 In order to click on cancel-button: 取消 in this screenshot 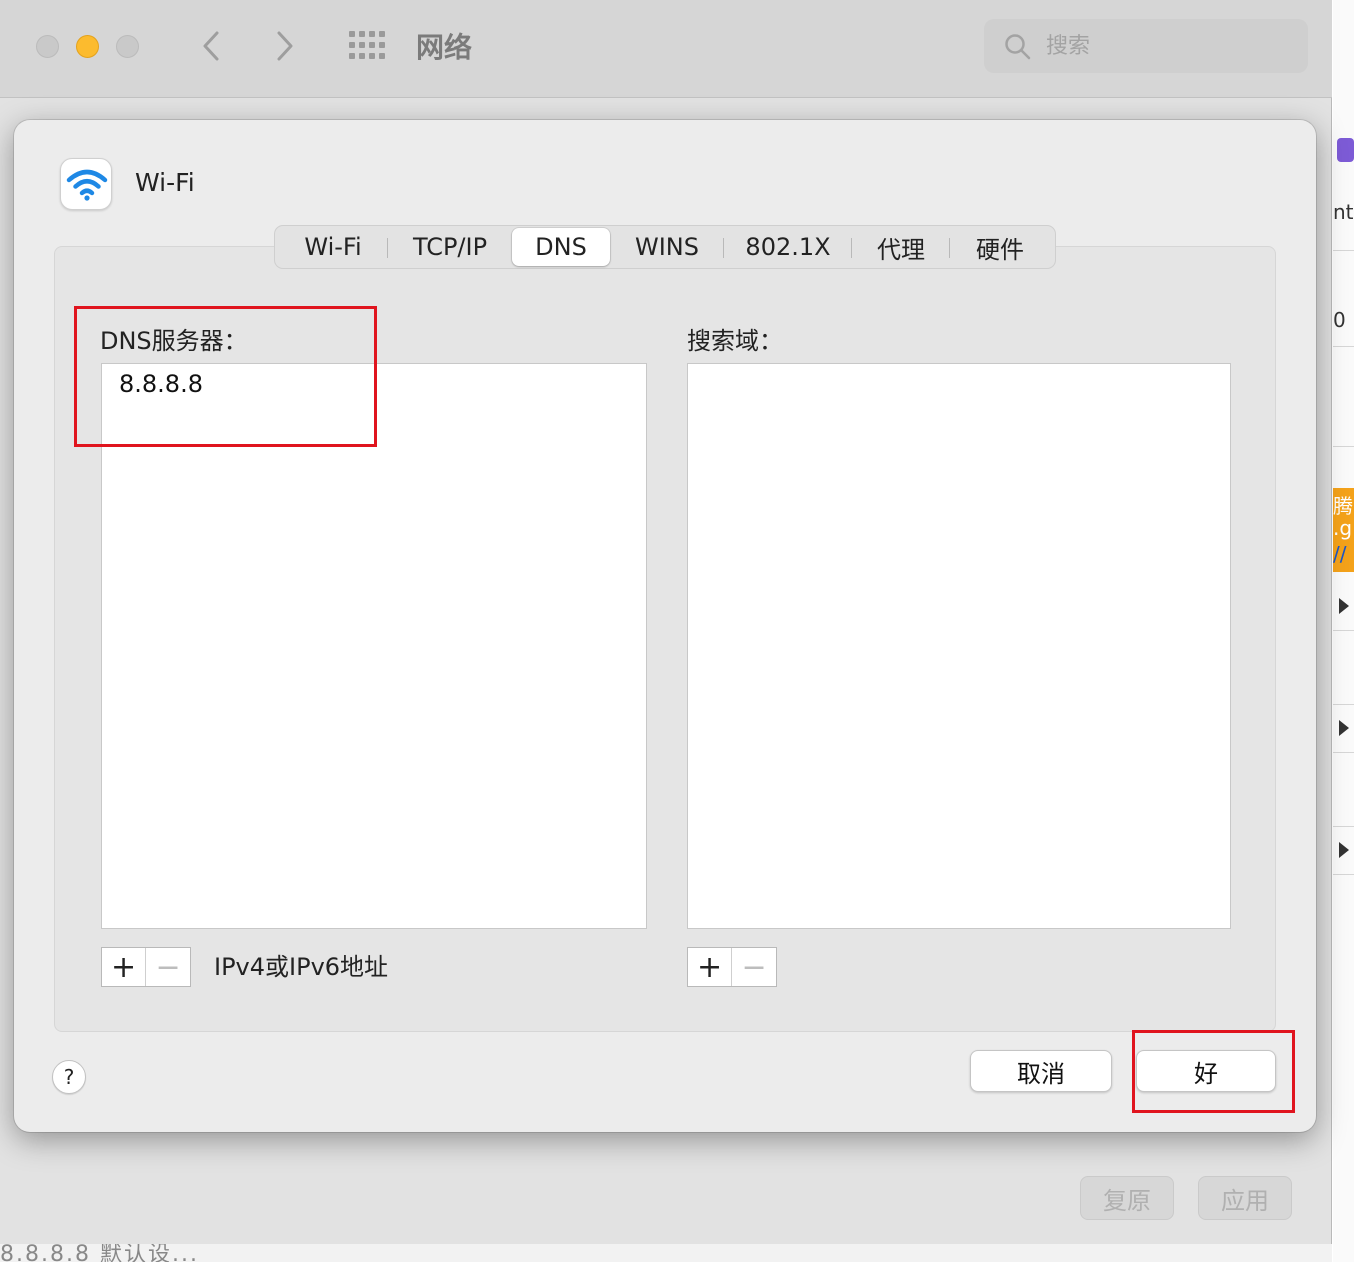, I will do `click(1041, 1071)`.